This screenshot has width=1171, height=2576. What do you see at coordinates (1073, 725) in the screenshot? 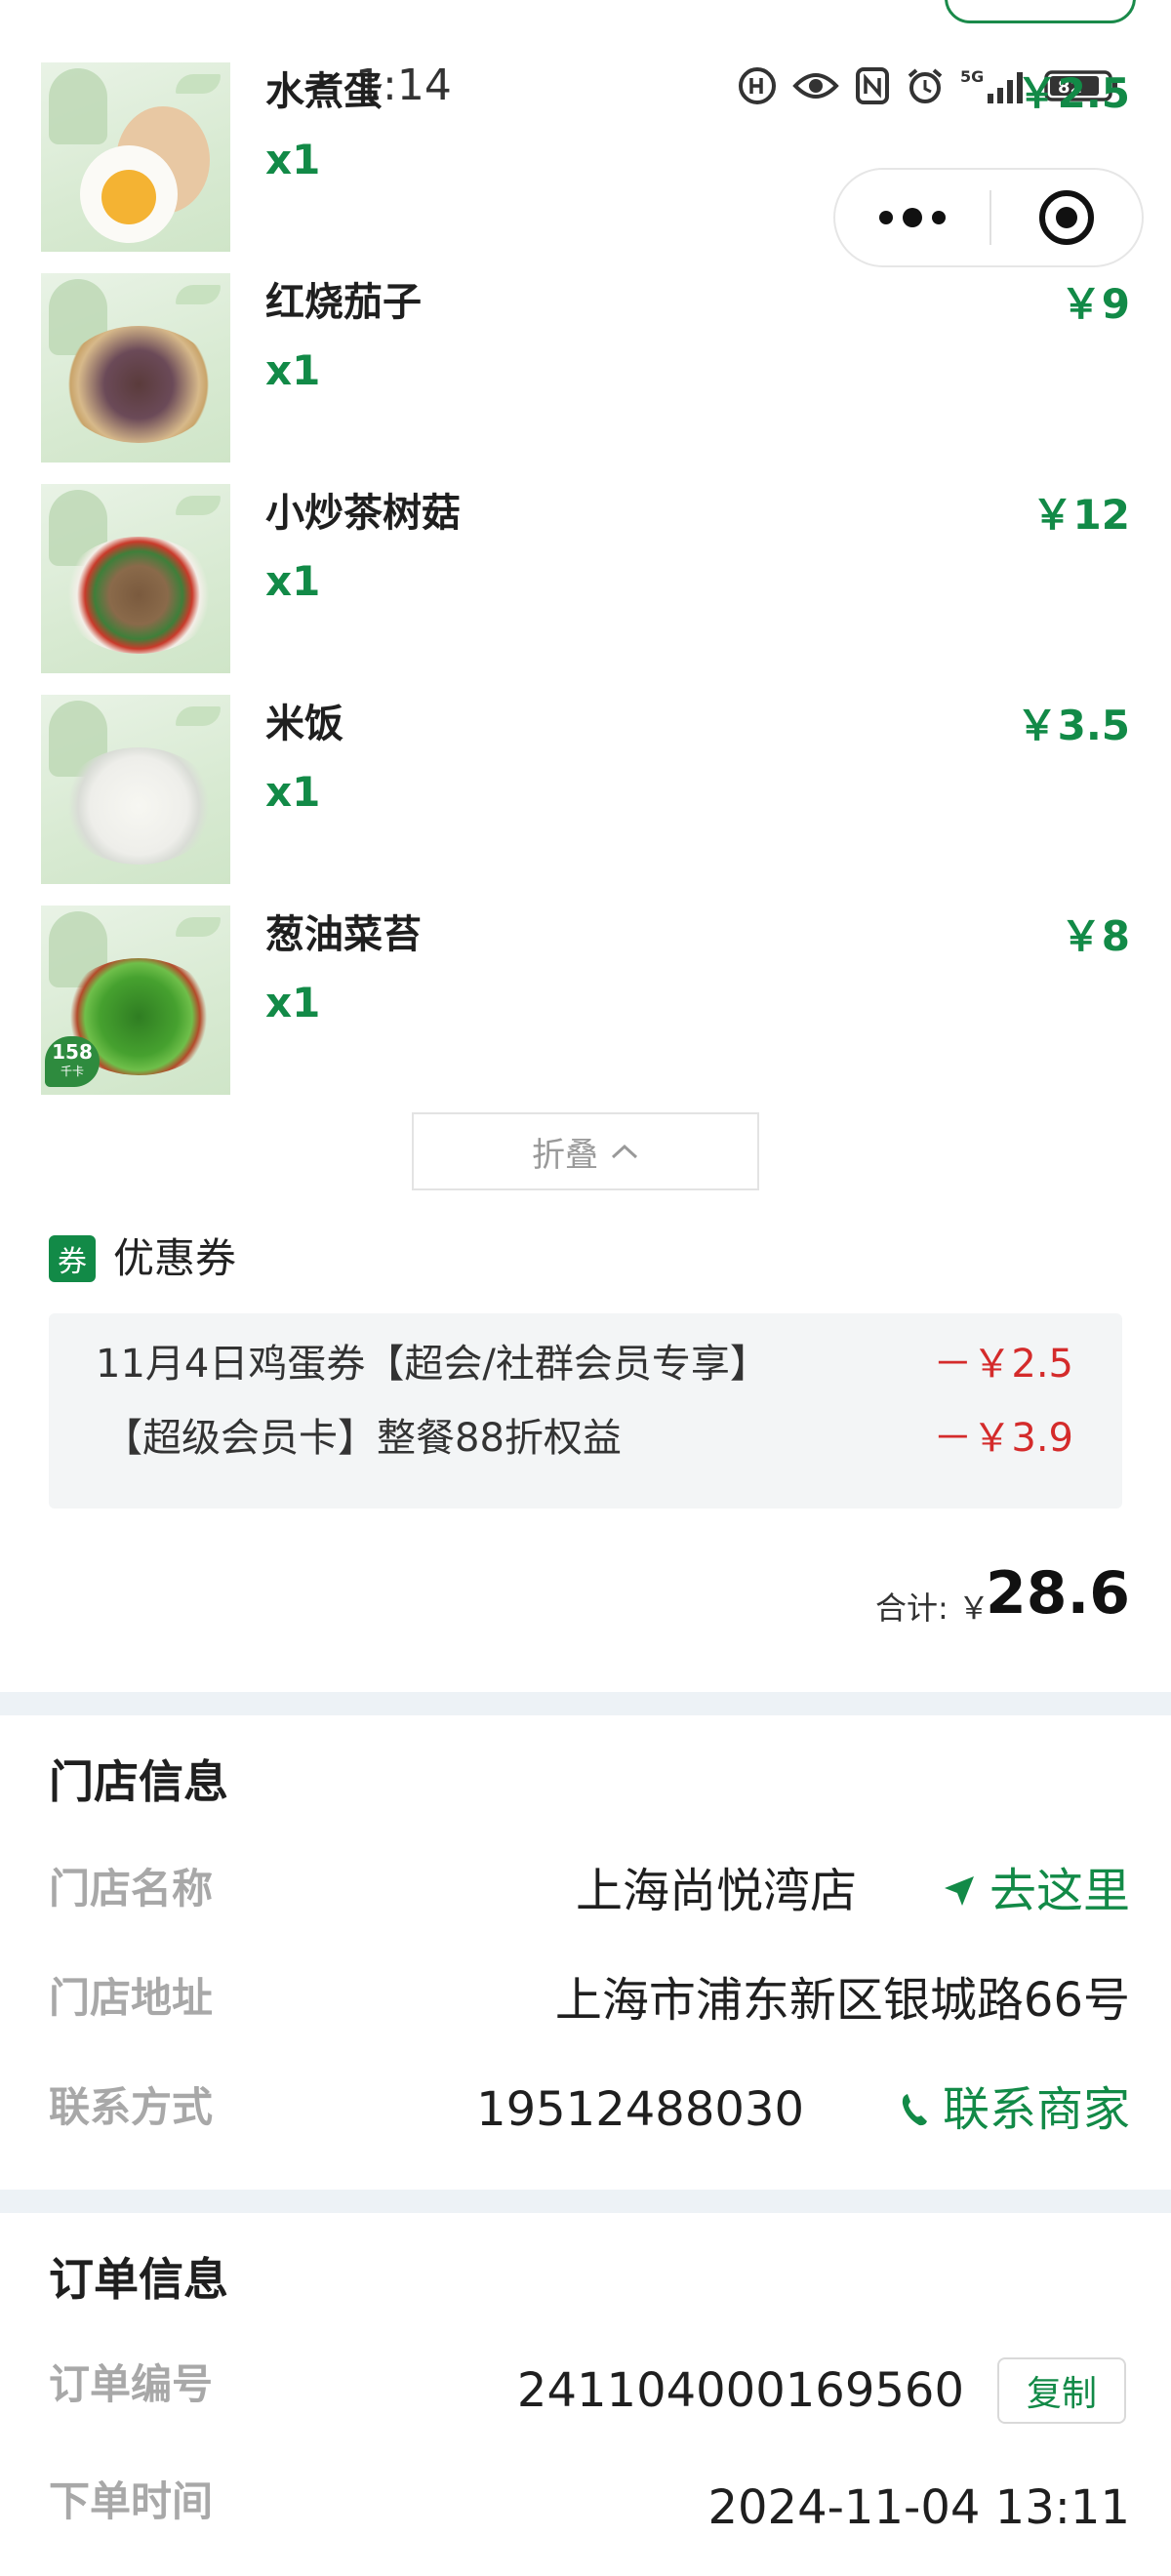
I see `item-price: ￥3.5` at bounding box center [1073, 725].